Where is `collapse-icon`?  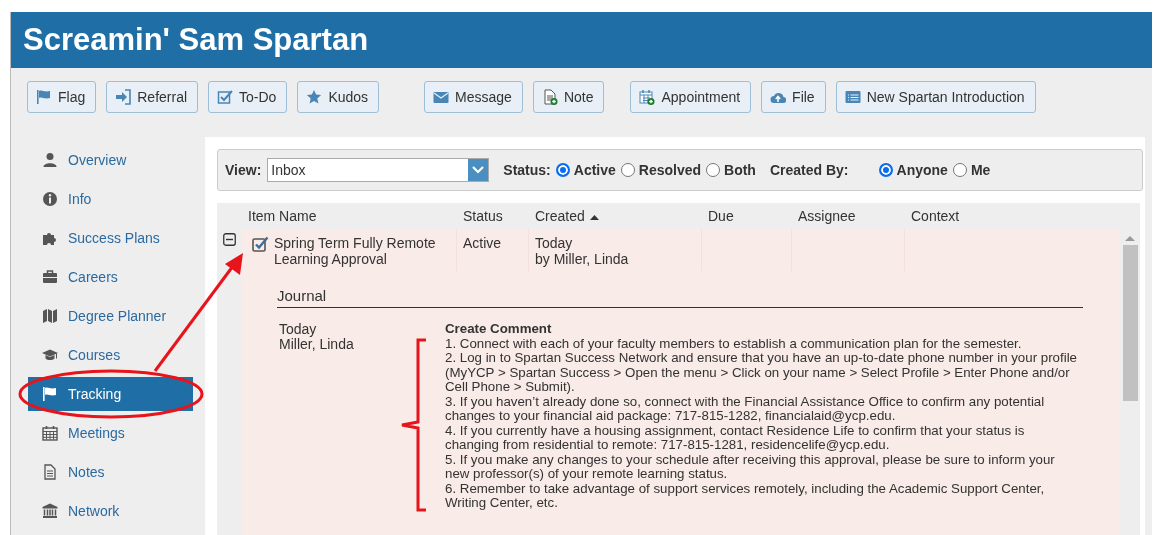 collapse-icon is located at coordinates (229, 239).